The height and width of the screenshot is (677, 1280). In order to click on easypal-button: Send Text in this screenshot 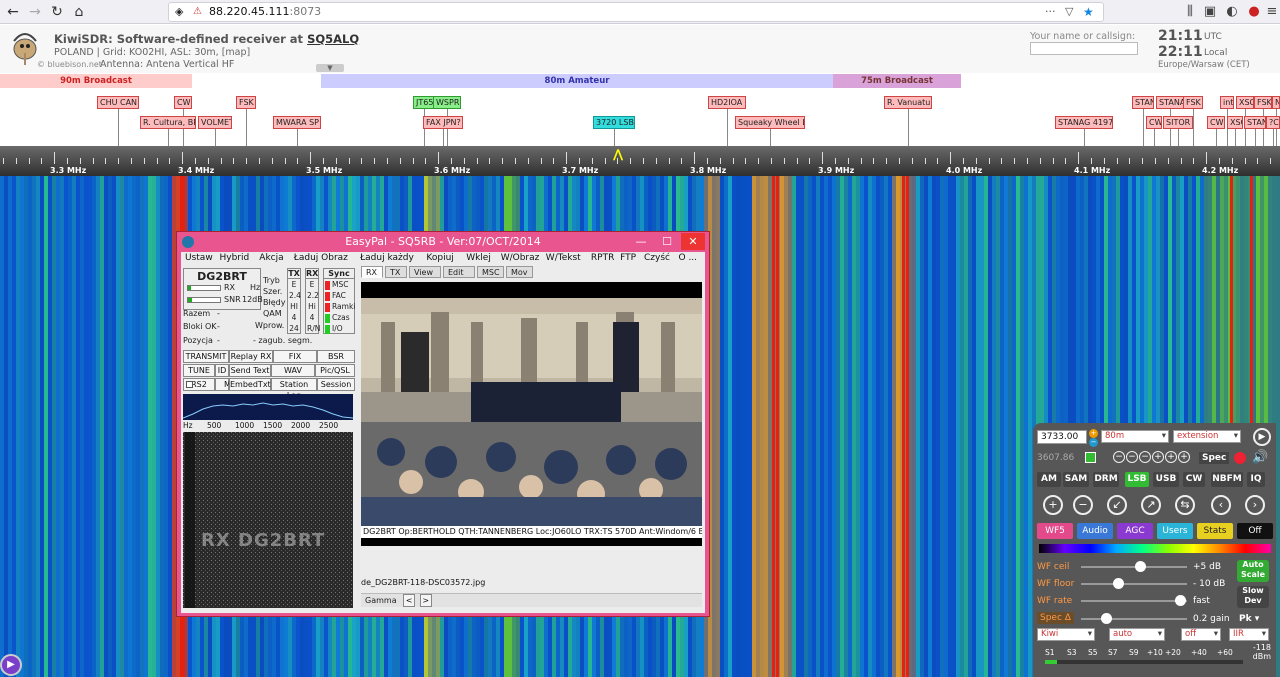, I will do `click(250, 370)`.